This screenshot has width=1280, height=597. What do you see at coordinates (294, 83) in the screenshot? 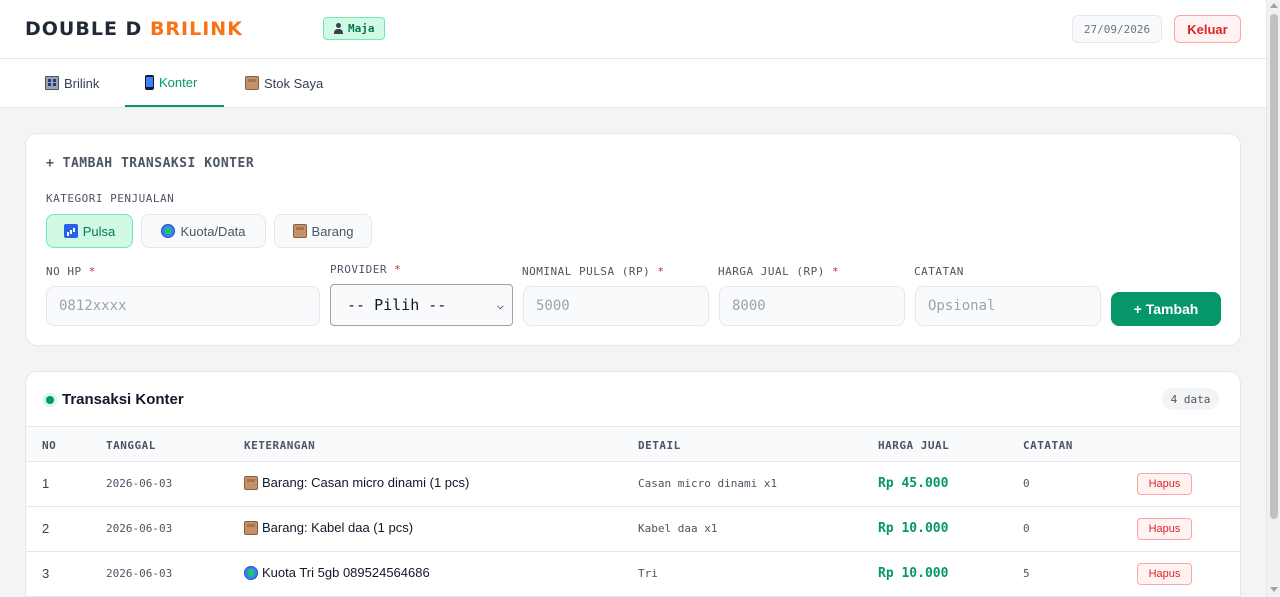
I see `tab-label: Stok Saya` at bounding box center [294, 83].